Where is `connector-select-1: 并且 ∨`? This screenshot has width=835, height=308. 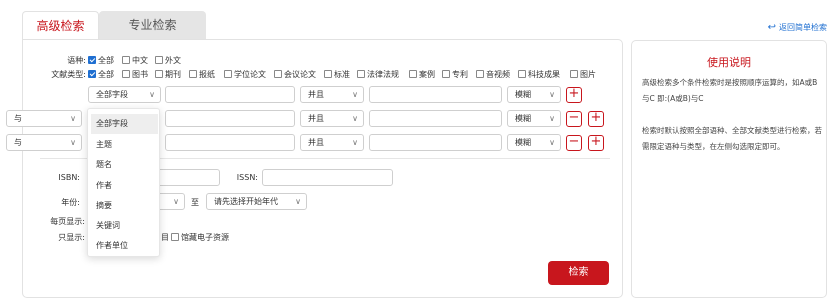 connector-select-1: 并且 ∨ is located at coordinates (332, 94).